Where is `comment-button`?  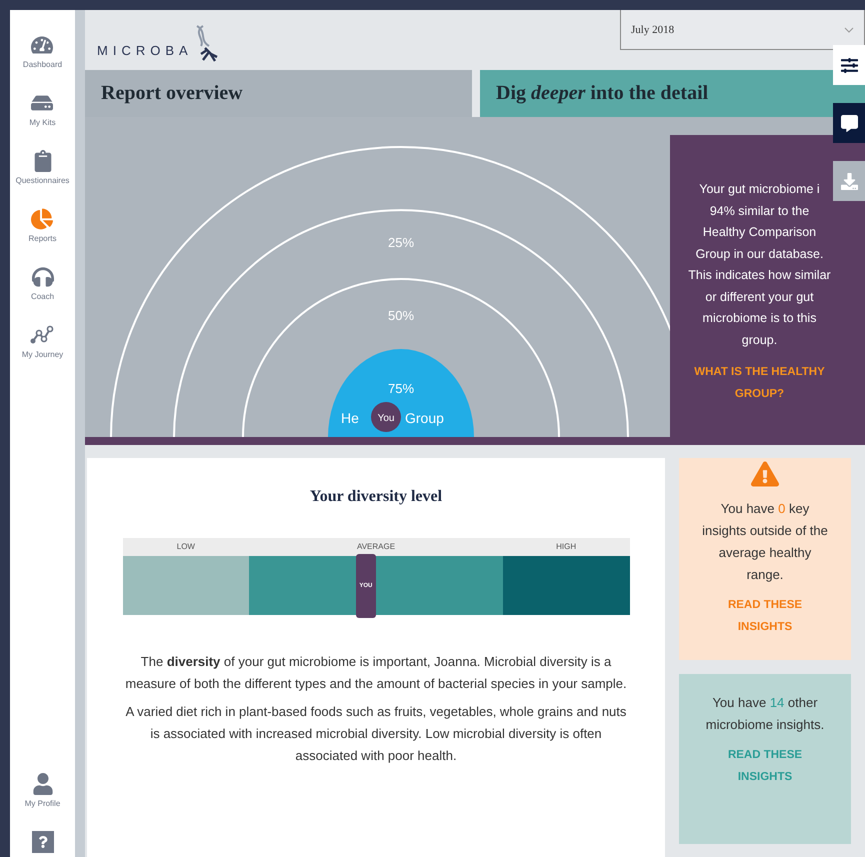
comment-button is located at coordinates (849, 123).